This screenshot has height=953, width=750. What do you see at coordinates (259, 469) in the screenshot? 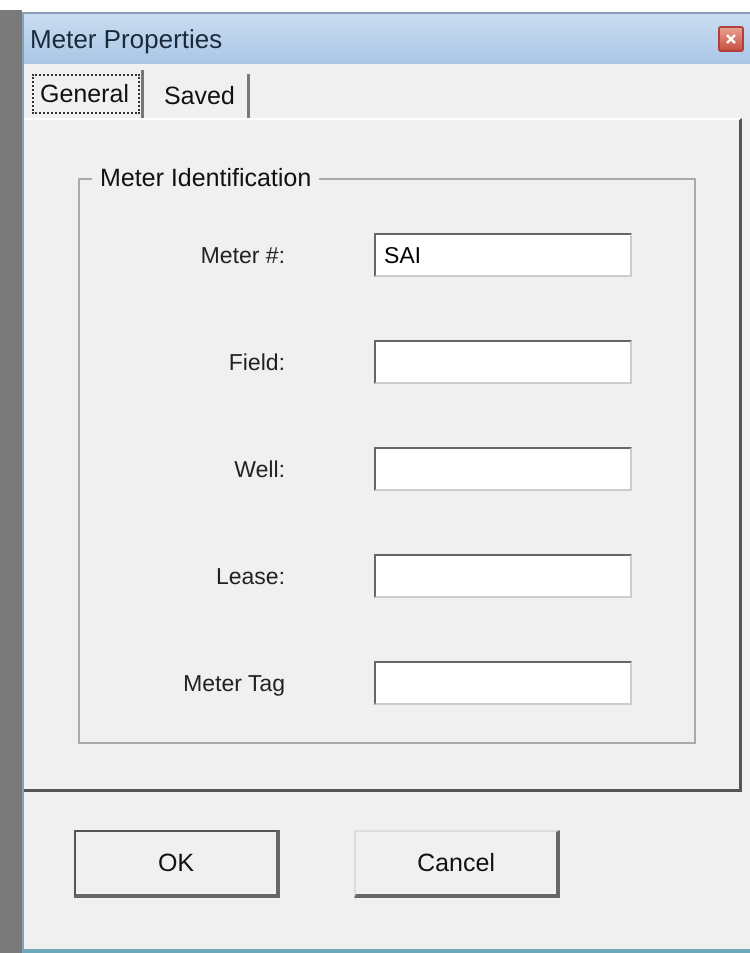
I see `field-label: Well:` at bounding box center [259, 469].